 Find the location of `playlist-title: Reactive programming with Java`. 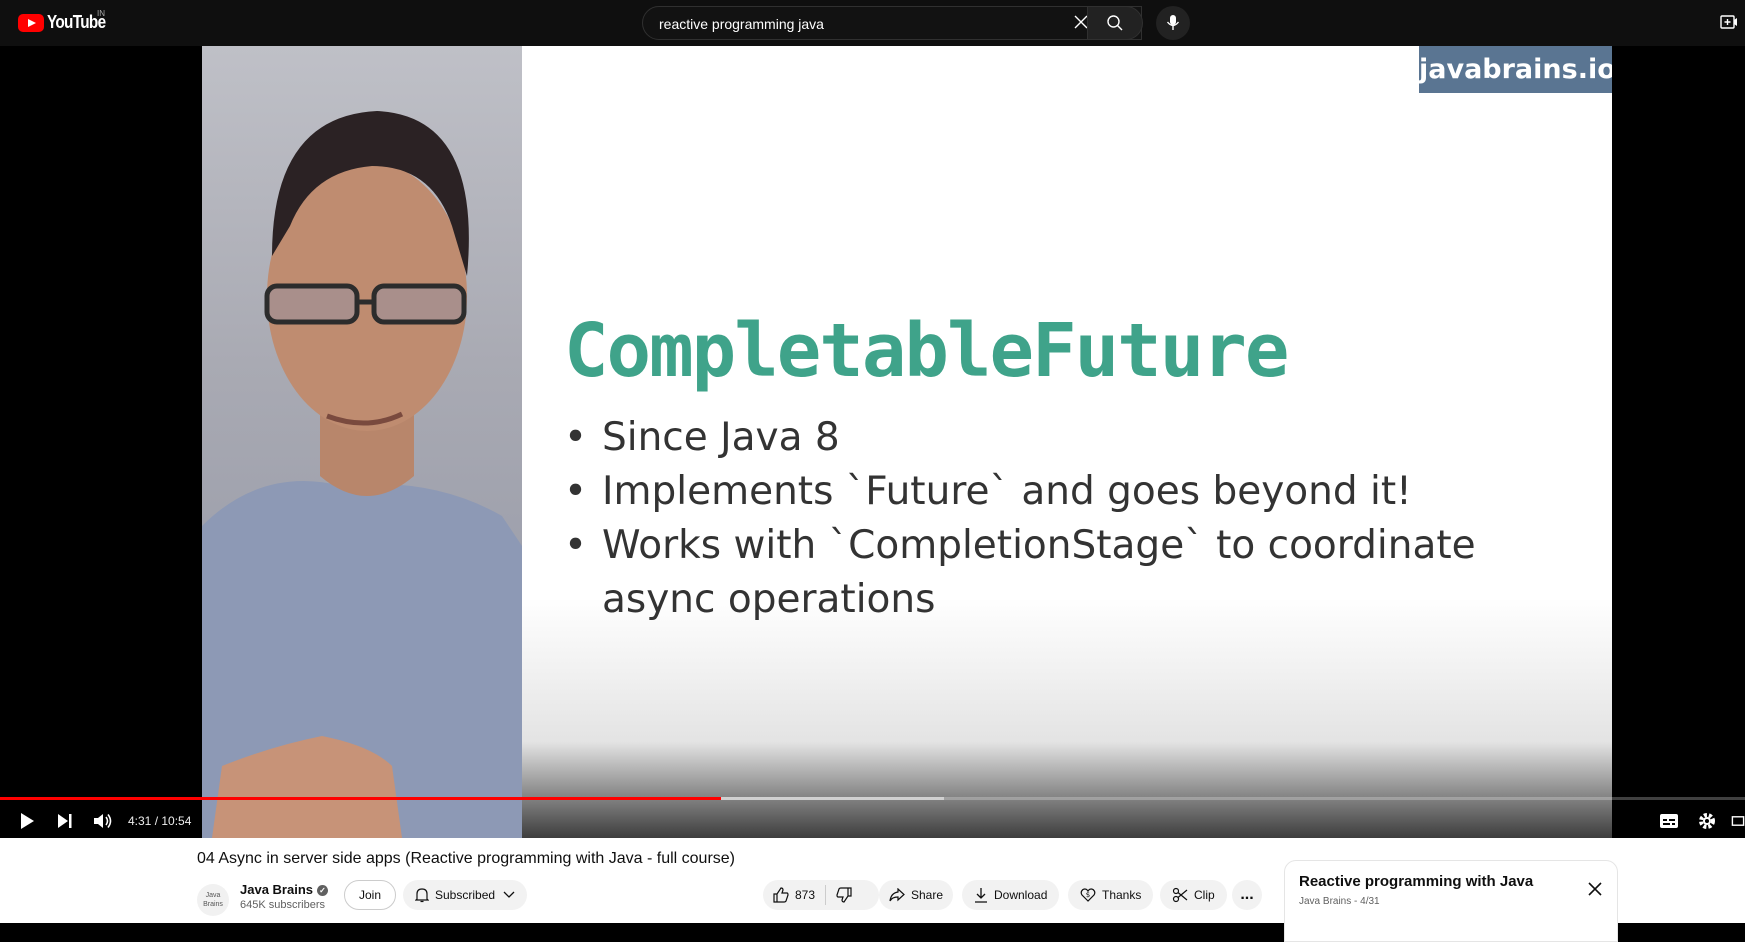

playlist-title: Reactive programming with Java is located at coordinates (1416, 881).